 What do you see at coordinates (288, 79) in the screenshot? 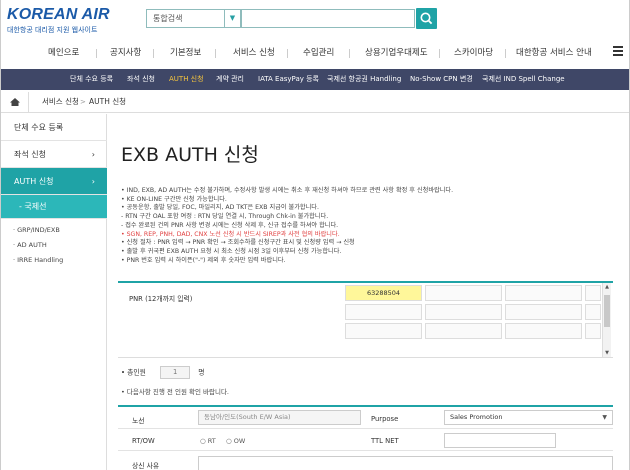
I see `subnav-item: IATA EasyPay 등록` at bounding box center [288, 79].